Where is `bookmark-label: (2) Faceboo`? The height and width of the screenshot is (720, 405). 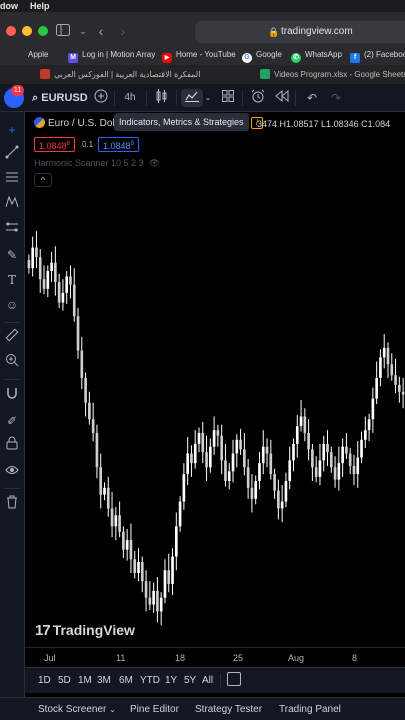
bookmark-label: (2) Faceboo is located at coordinates (384, 54).